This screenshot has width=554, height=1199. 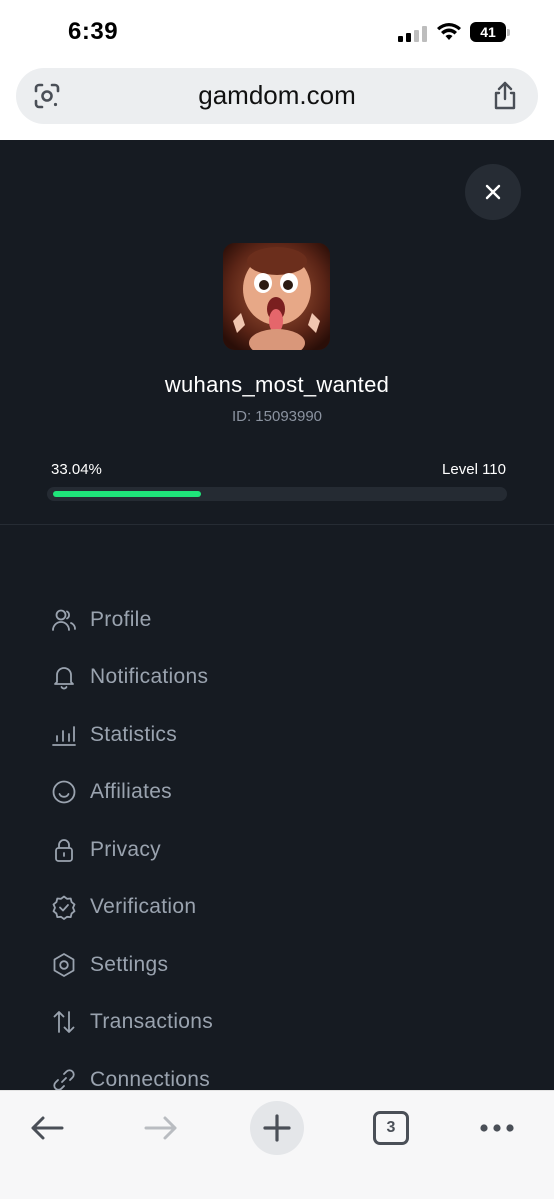 What do you see at coordinates (64, 620) in the screenshot?
I see `user-profile-icon` at bounding box center [64, 620].